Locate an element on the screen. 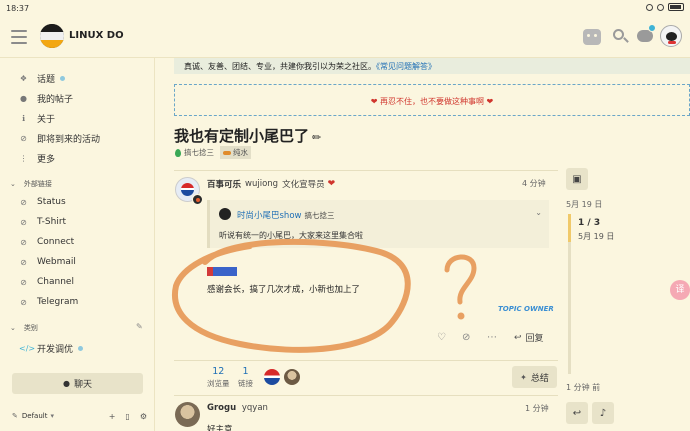  reply-button: ↩ 回复 is located at coordinates (529, 338).